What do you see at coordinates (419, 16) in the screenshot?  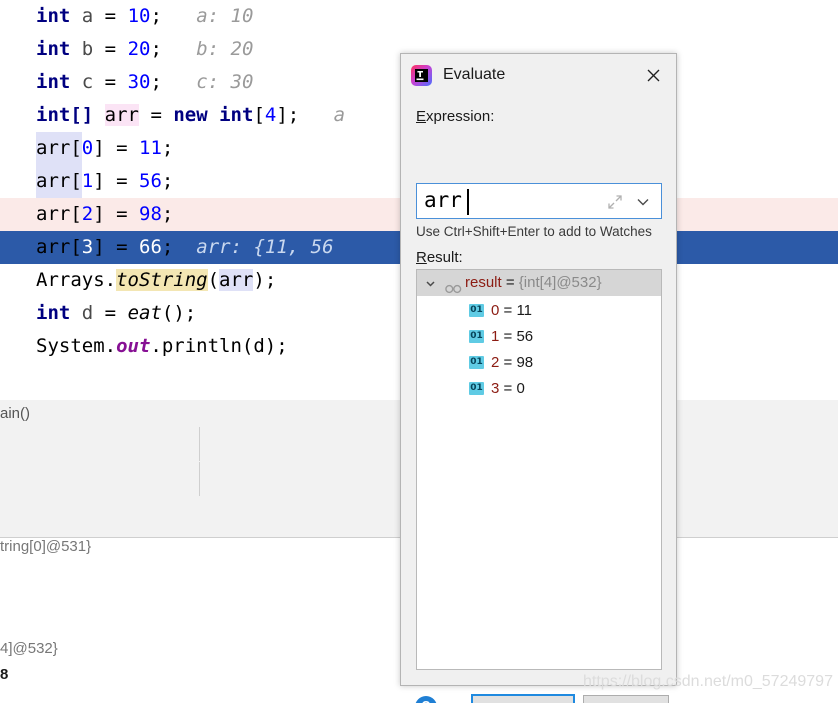 I see `code-line-1: int a = 10; a: 10` at bounding box center [419, 16].